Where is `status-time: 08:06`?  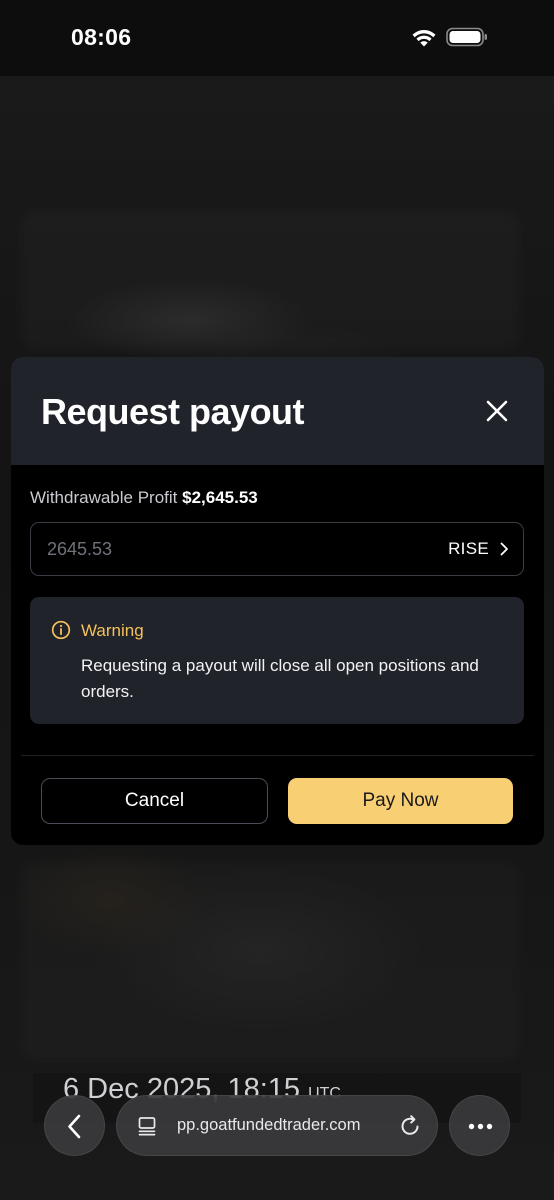
status-time: 08:06 is located at coordinates (101, 37).